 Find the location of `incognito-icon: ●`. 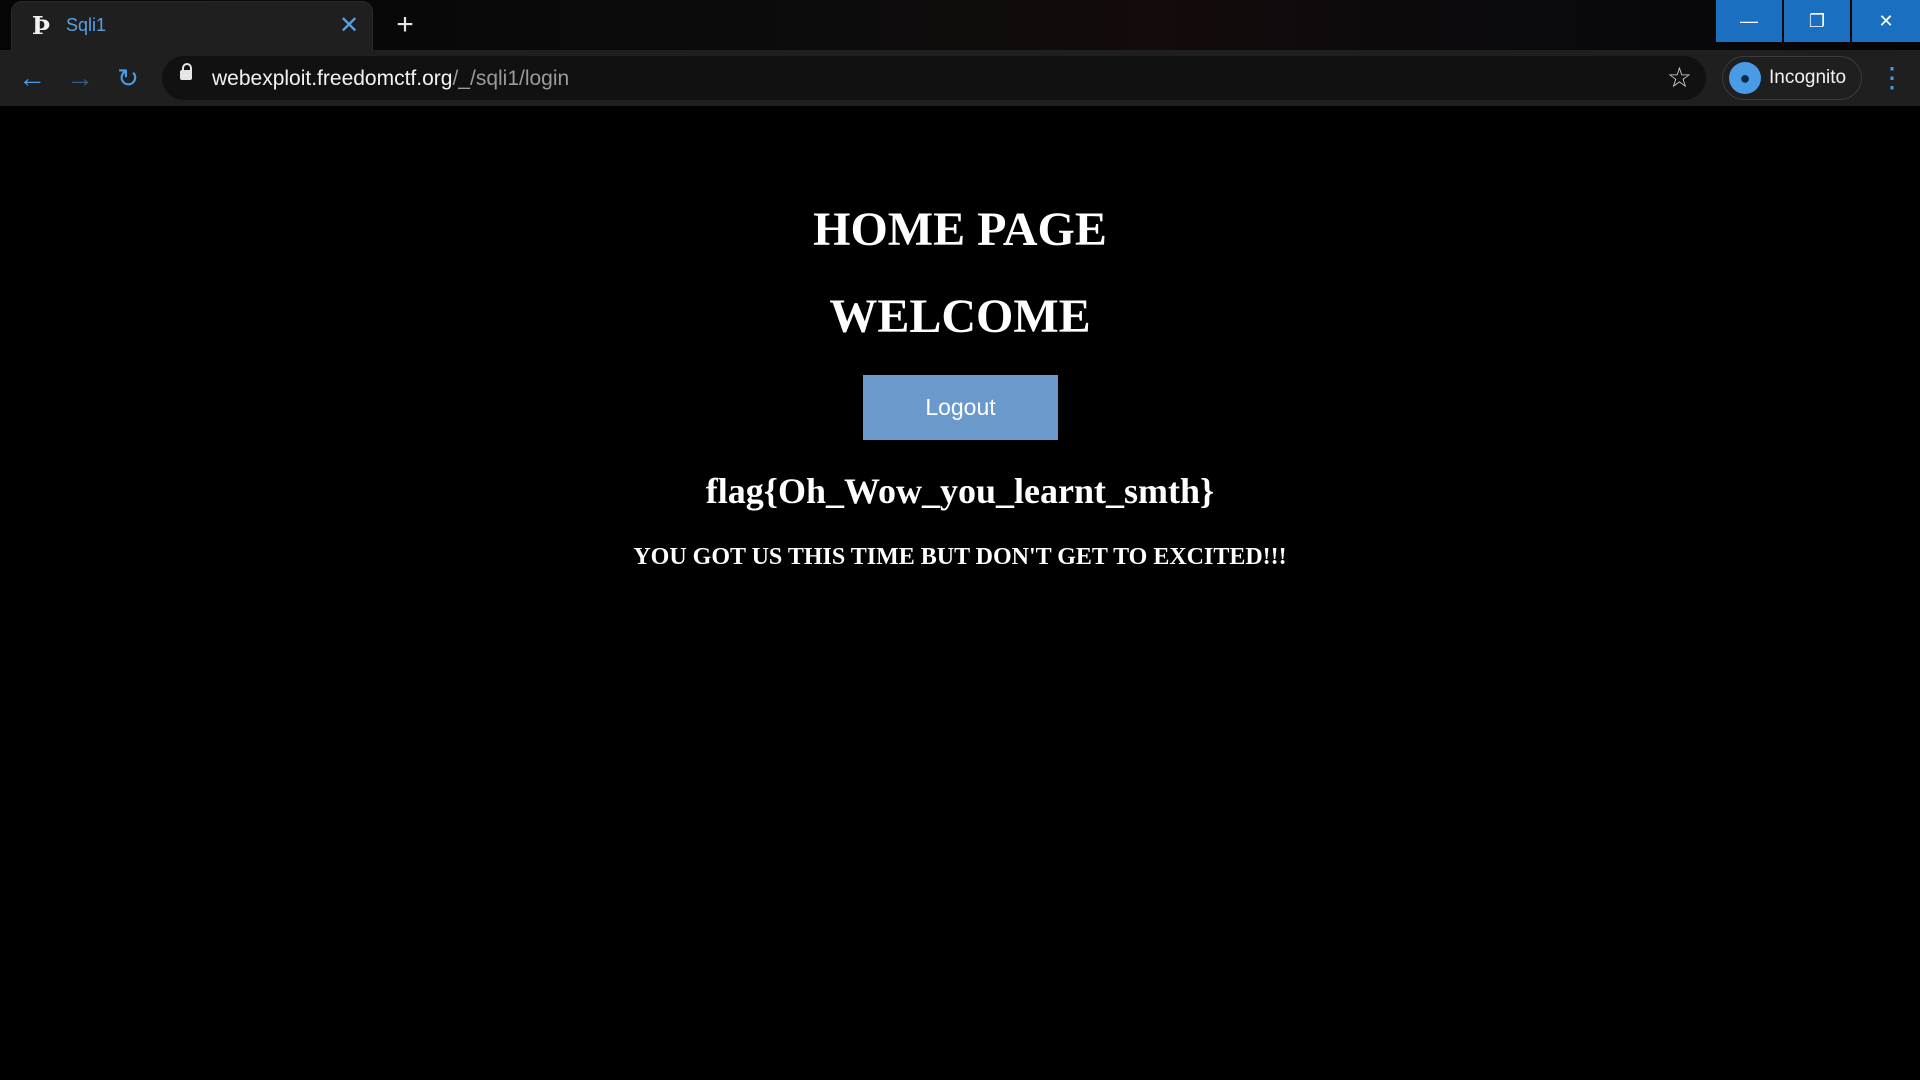

incognito-icon: ● is located at coordinates (1745, 78).